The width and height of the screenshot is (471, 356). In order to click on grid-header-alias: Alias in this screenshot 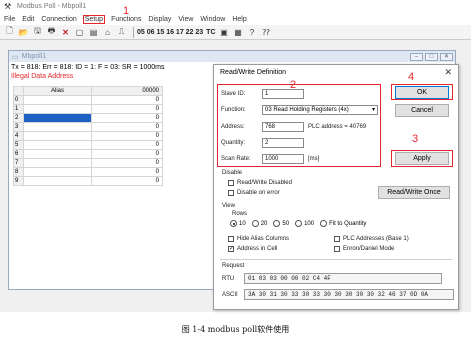, I will do `click(57, 91)`.